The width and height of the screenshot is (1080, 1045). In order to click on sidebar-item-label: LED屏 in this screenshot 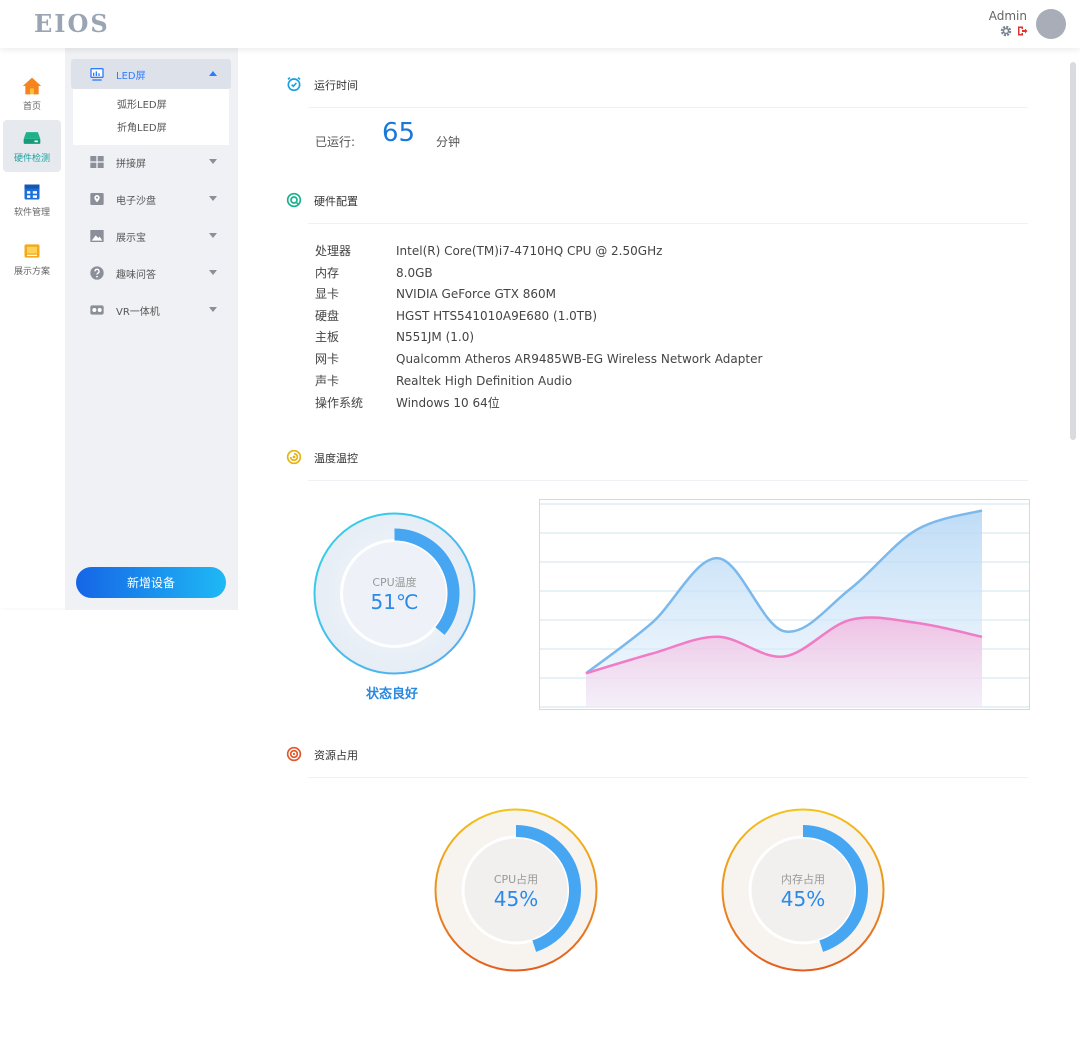, I will do `click(131, 76)`.